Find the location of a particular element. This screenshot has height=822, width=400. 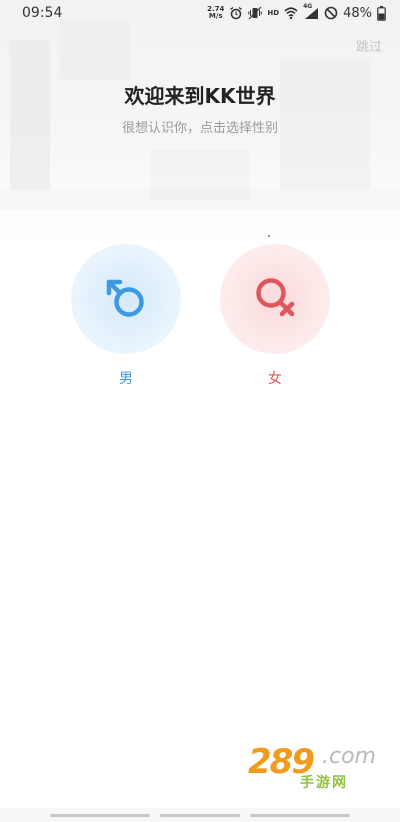

hd-indicator: HD is located at coordinates (273, 13).